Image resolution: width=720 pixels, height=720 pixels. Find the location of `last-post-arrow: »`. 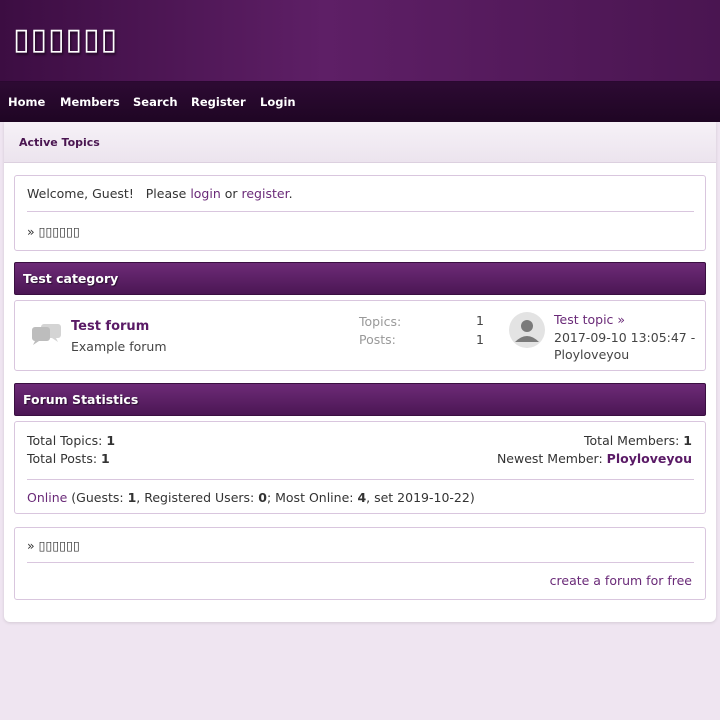

last-post-arrow: » is located at coordinates (621, 319).